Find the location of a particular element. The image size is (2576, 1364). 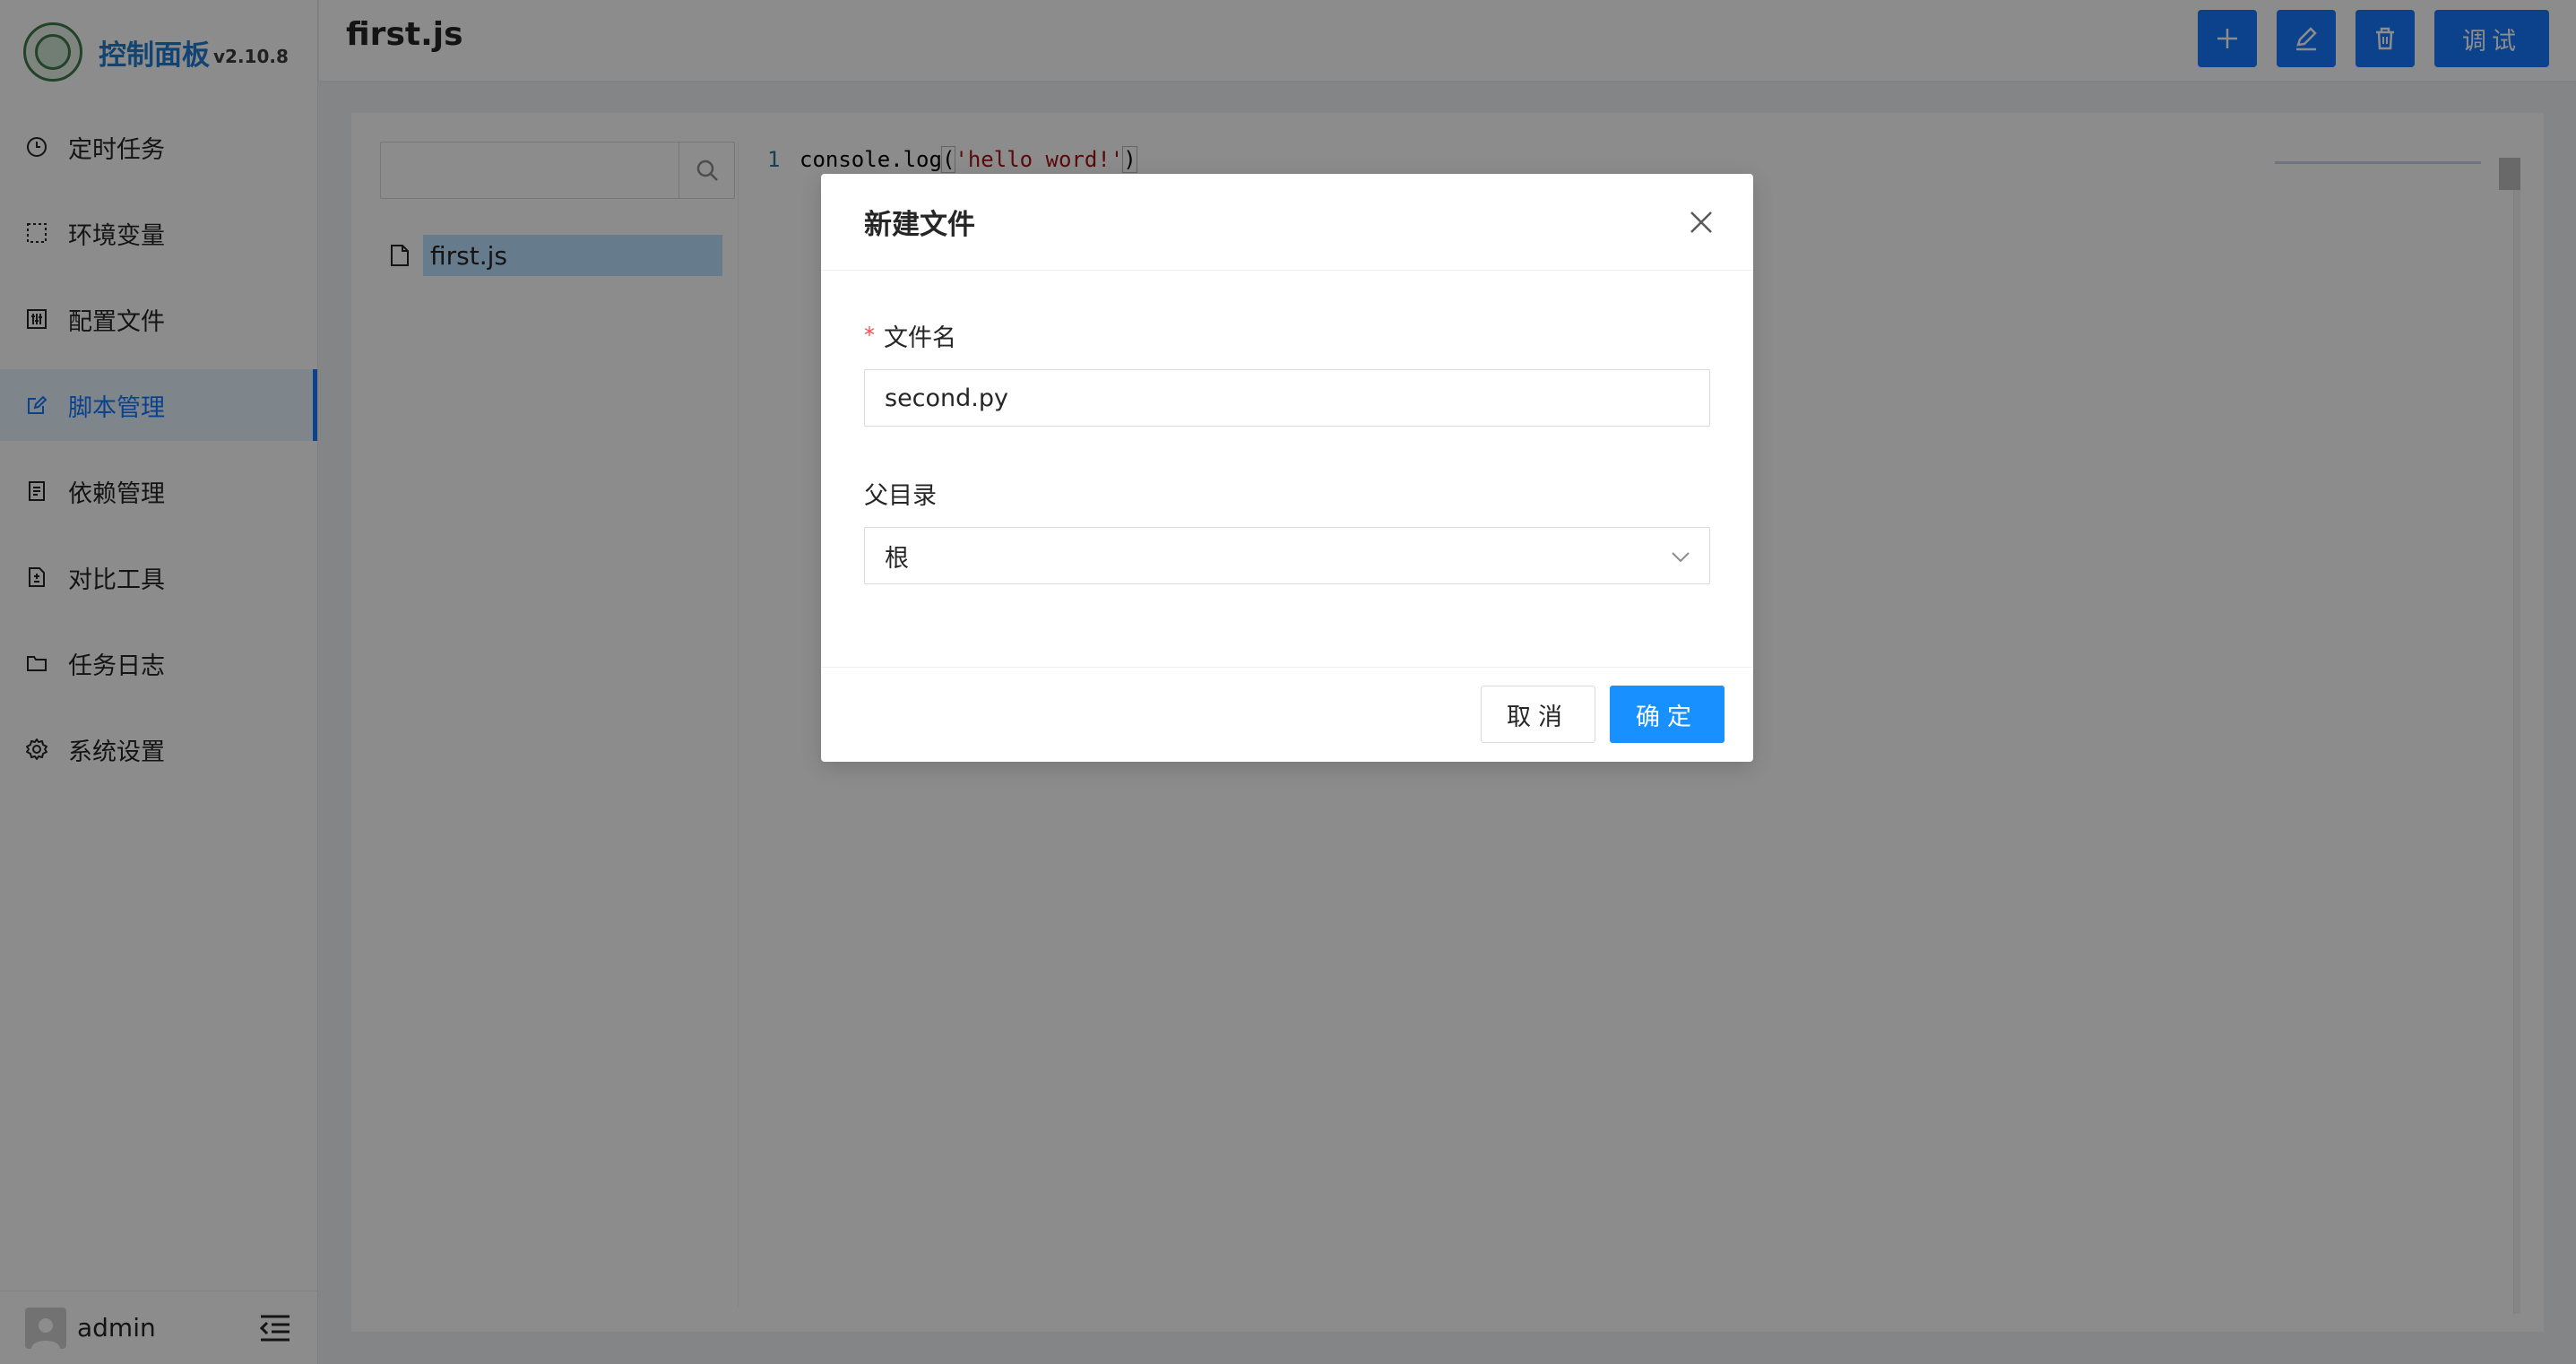

close-icon is located at coordinates (1701, 222).